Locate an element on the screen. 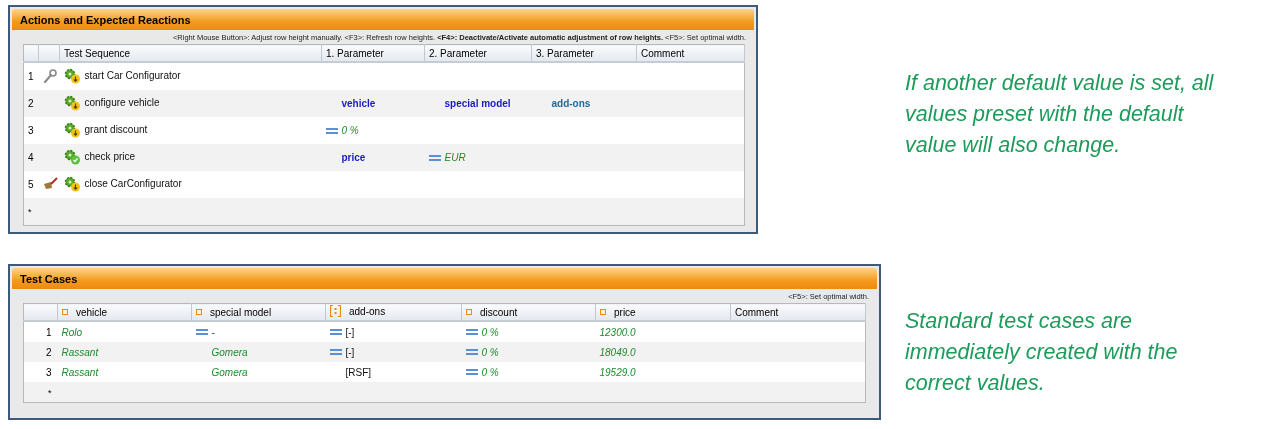 Image resolution: width=1280 pixels, height=429 pixels. column-header: 3. Parameter is located at coordinates (584, 53).